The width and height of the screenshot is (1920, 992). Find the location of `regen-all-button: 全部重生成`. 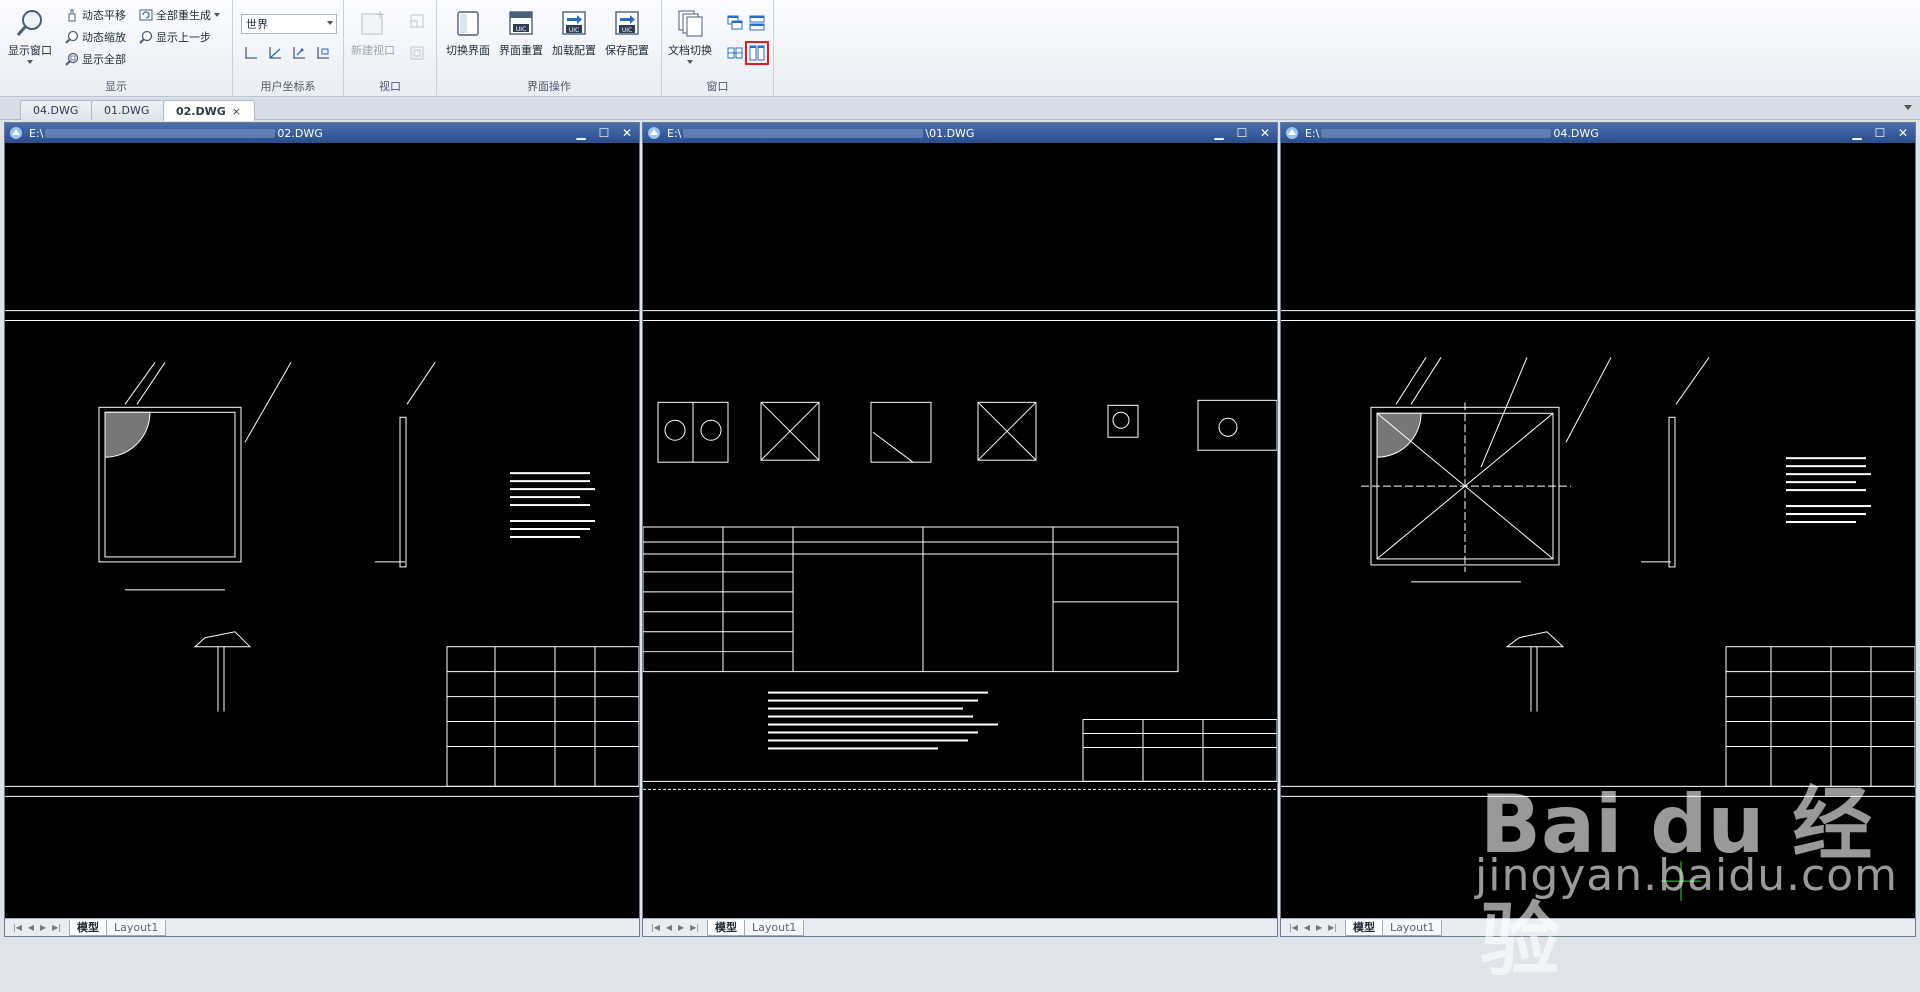

regen-all-button: 全部重生成 is located at coordinates (179, 14).